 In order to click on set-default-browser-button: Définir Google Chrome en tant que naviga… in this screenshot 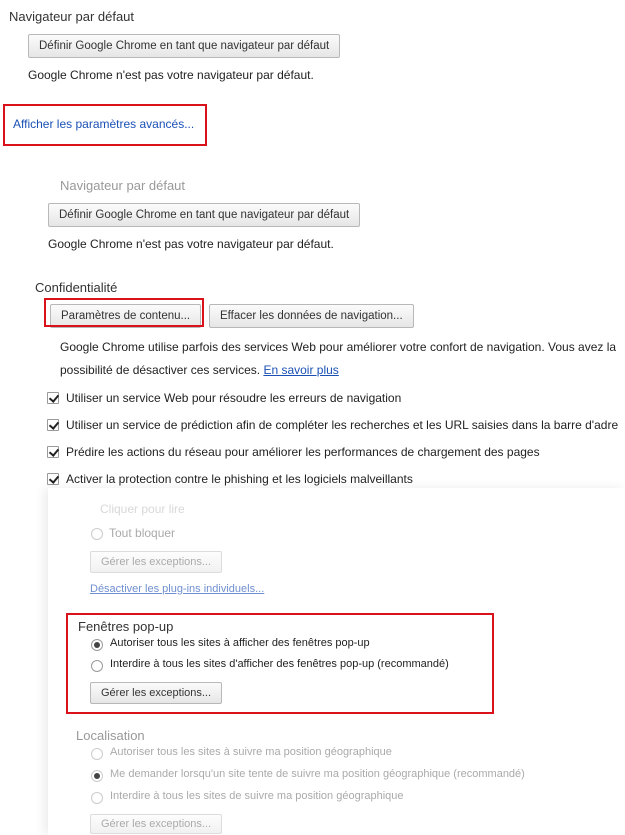, I will do `click(184, 46)`.